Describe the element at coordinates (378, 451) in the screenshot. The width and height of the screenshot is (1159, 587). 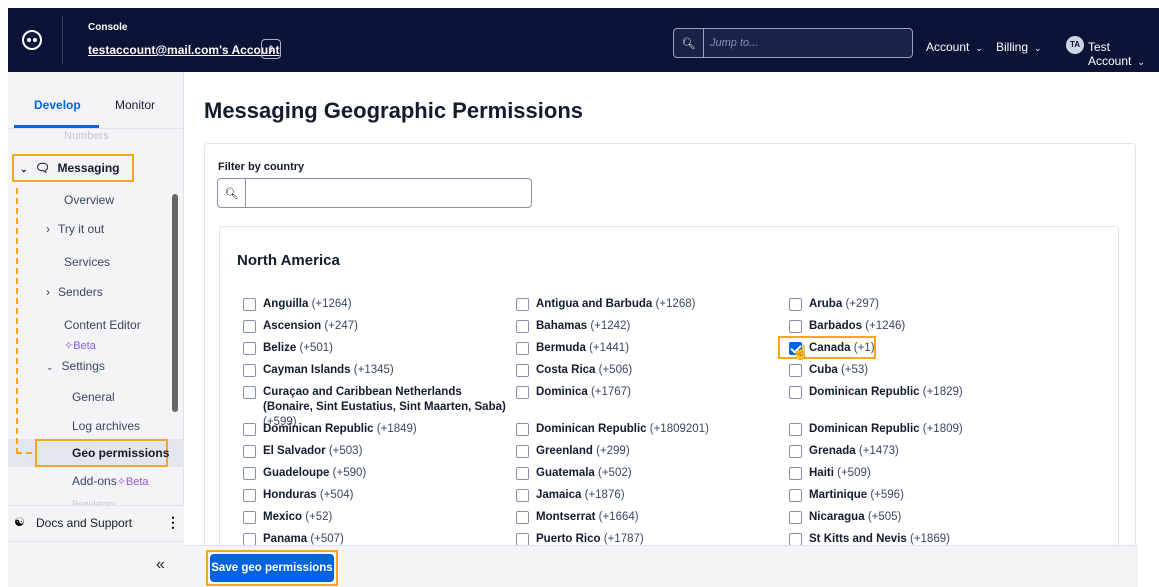
I see `country-checkbox-row: El Salvador (+503)` at that location.